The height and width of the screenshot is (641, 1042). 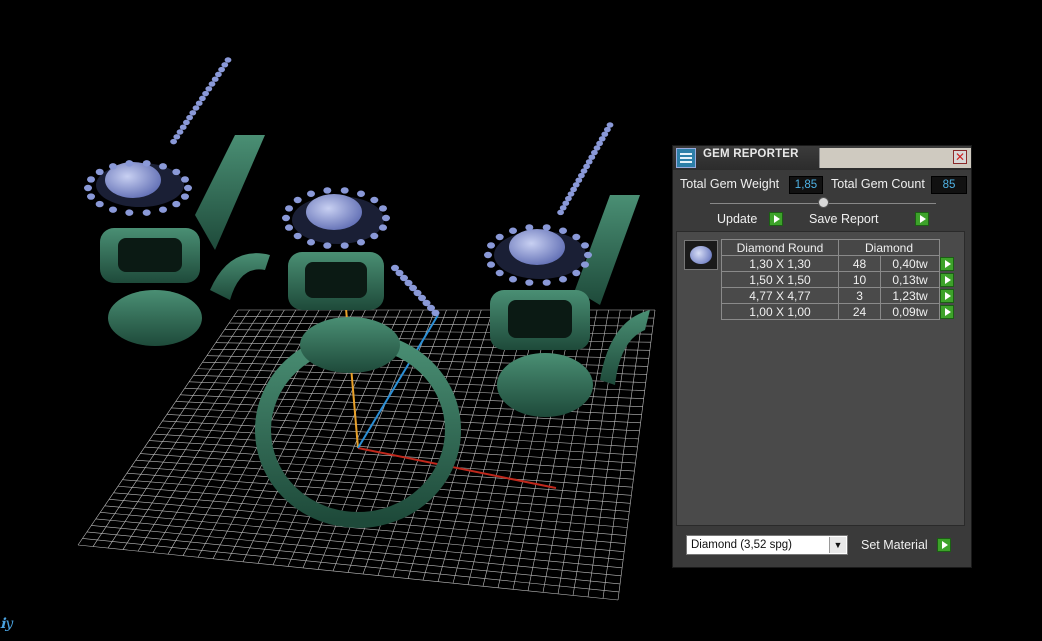 I want to click on update-button, so click(x=776, y=219).